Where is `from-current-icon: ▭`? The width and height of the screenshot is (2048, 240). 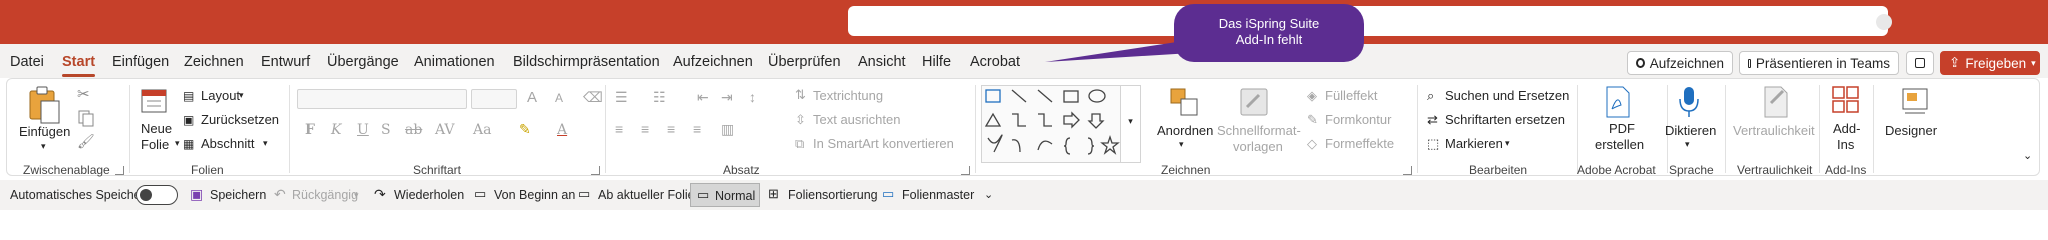 from-current-icon: ▭ is located at coordinates (584, 193).